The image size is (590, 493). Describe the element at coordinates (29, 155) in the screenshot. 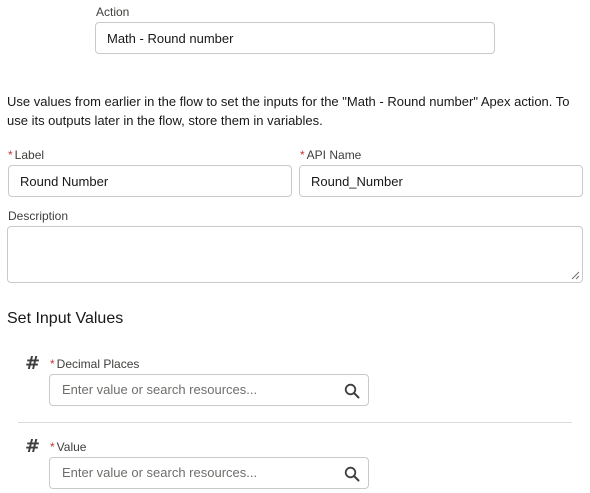

I see `label-text: Label` at that location.